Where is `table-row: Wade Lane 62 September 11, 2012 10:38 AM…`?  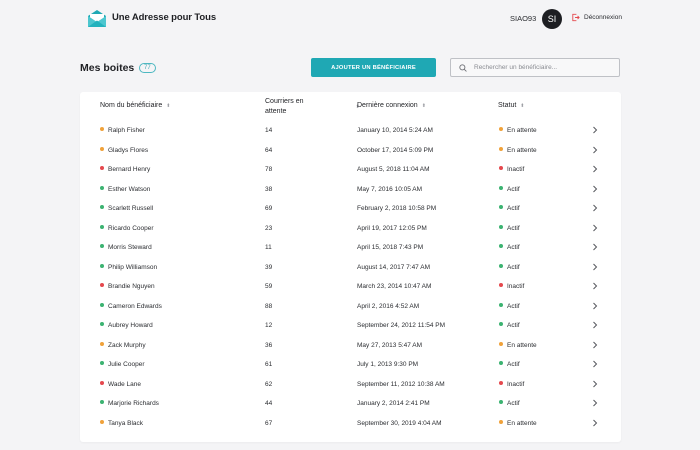 table-row: Wade Lane 62 September 11, 2012 10:38 AM… is located at coordinates (350, 385).